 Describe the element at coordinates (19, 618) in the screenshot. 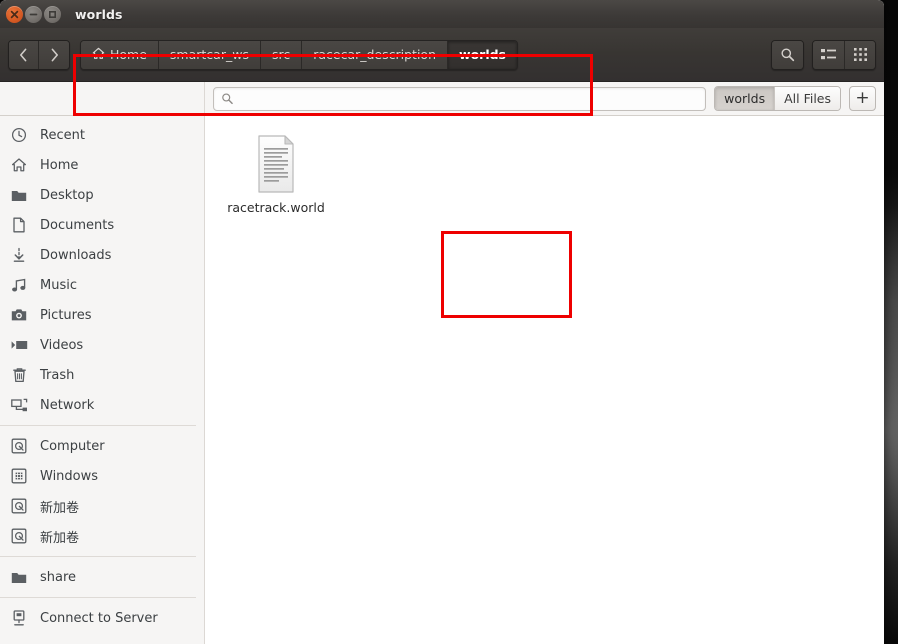

I see `server-icon` at that location.